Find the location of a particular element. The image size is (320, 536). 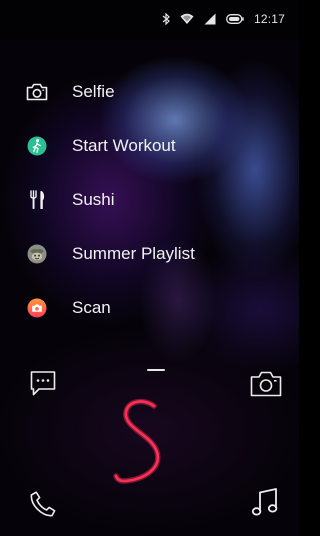

signal-icon is located at coordinates (210, 19).